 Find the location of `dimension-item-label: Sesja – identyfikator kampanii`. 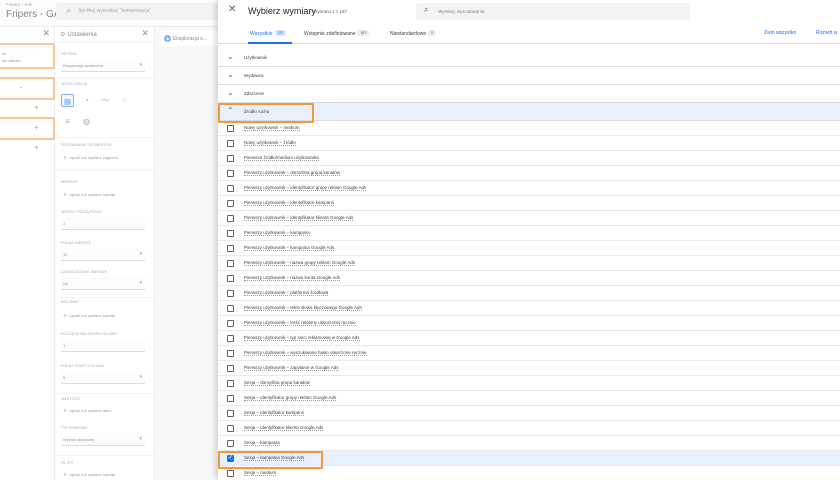

dimension-item-label: Sesja – identyfikator kampanii is located at coordinates (274, 413).